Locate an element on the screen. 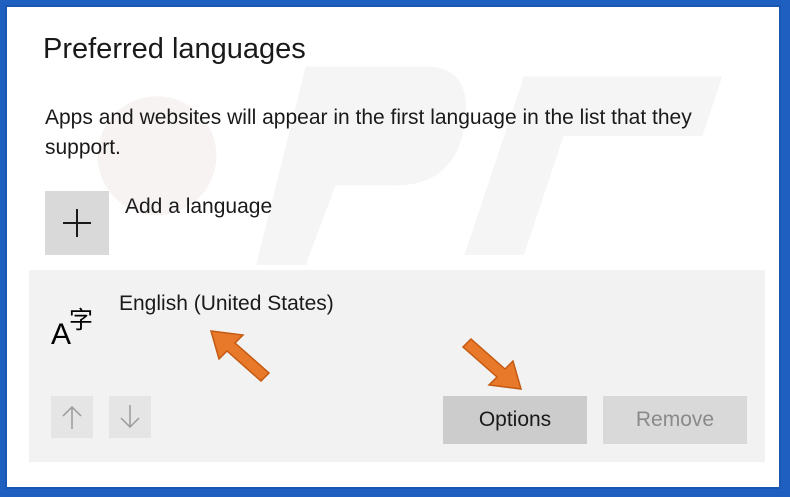 The image size is (790, 497). remove-button: Remove is located at coordinates (675, 420).